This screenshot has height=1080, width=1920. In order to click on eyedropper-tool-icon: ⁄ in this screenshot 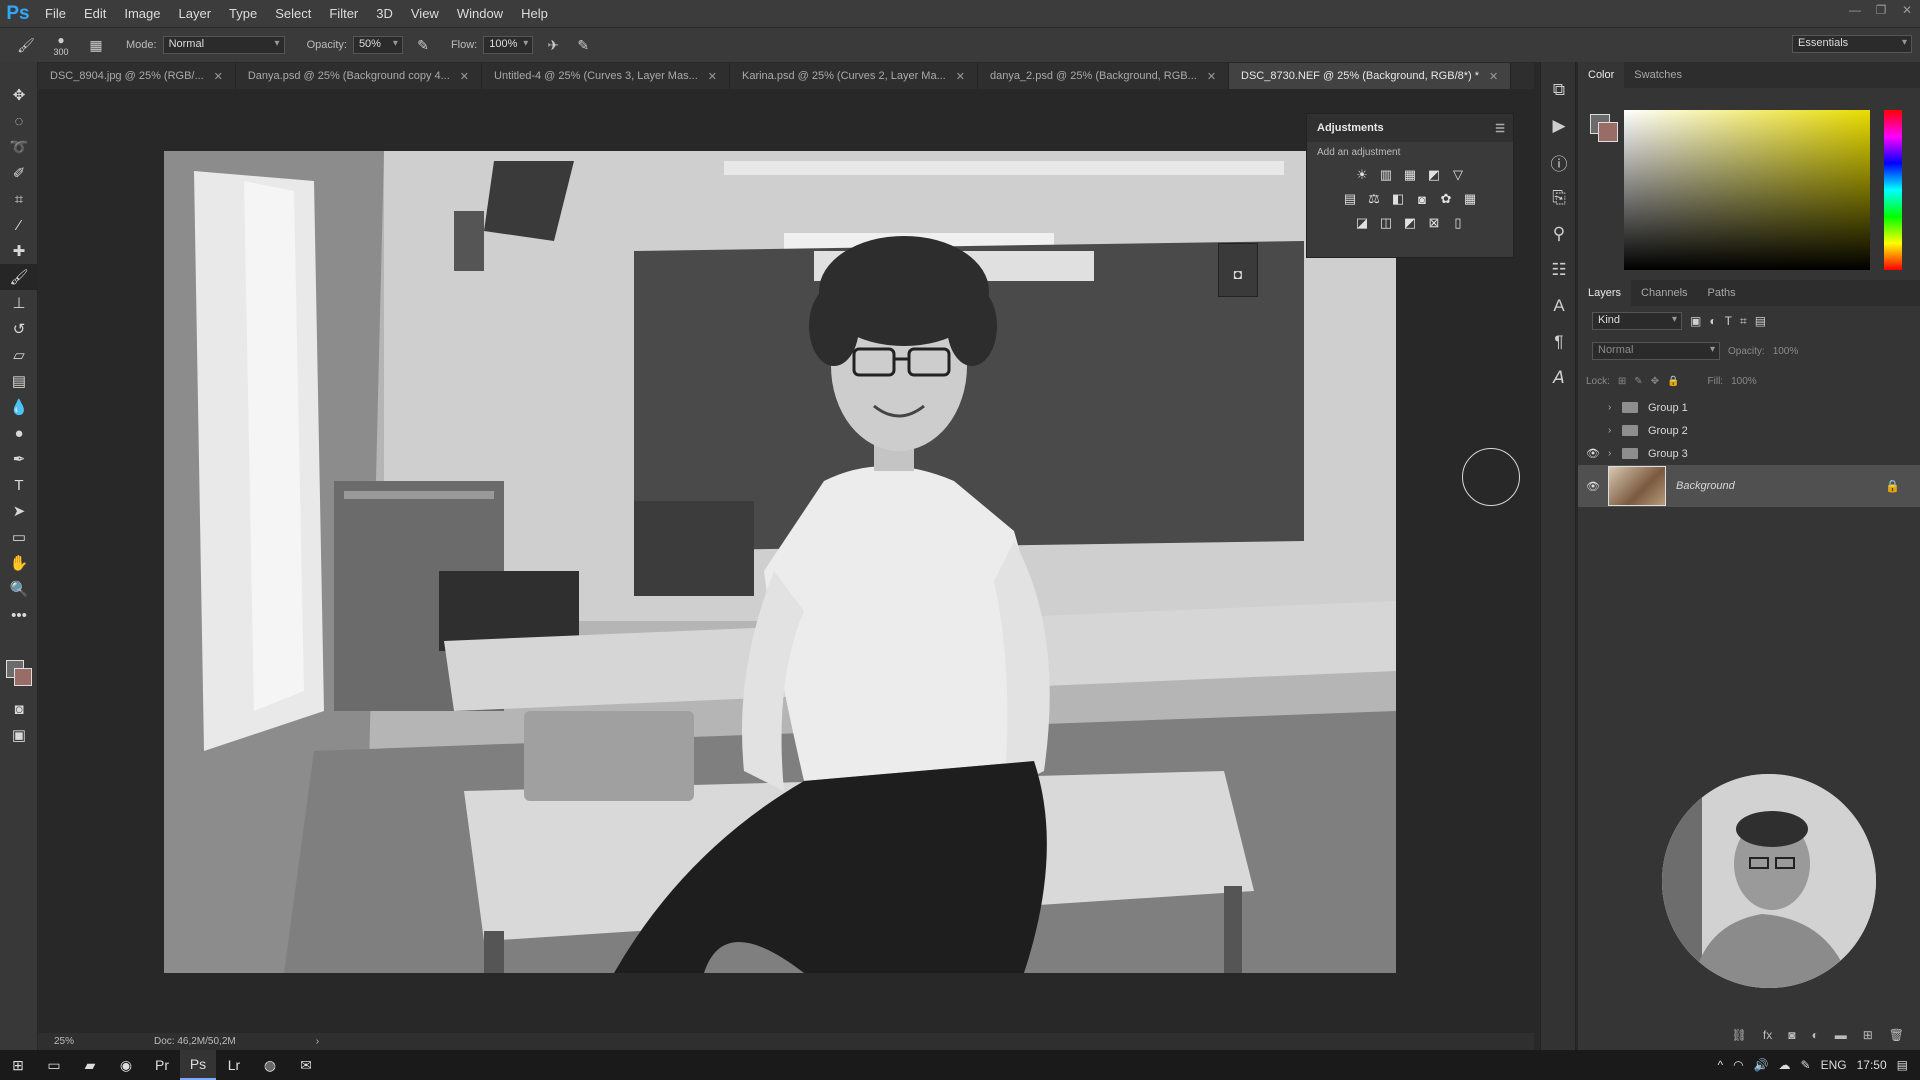, I will do `click(19, 225)`.